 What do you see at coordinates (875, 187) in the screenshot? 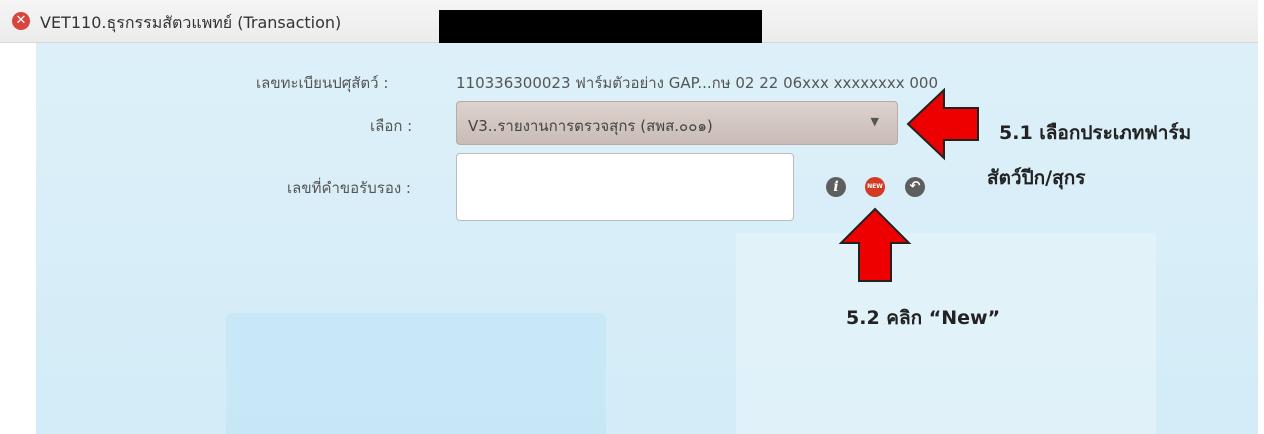
I see `new-icon: NEW` at bounding box center [875, 187].